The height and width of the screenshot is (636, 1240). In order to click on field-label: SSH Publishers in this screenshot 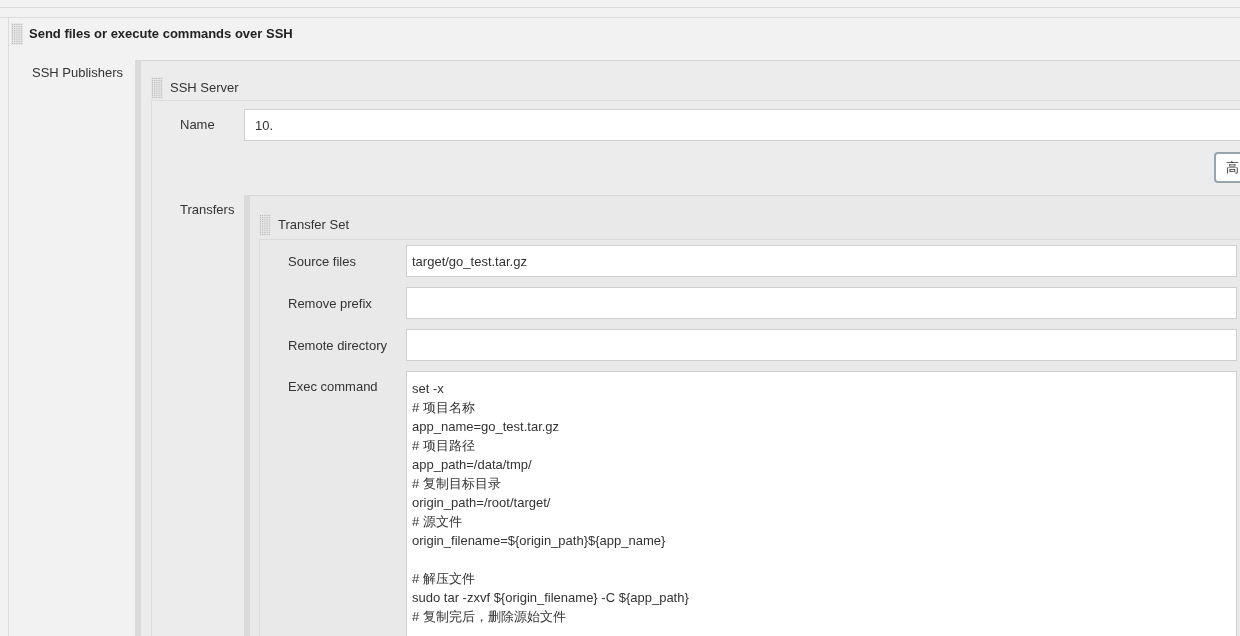, I will do `click(78, 72)`.